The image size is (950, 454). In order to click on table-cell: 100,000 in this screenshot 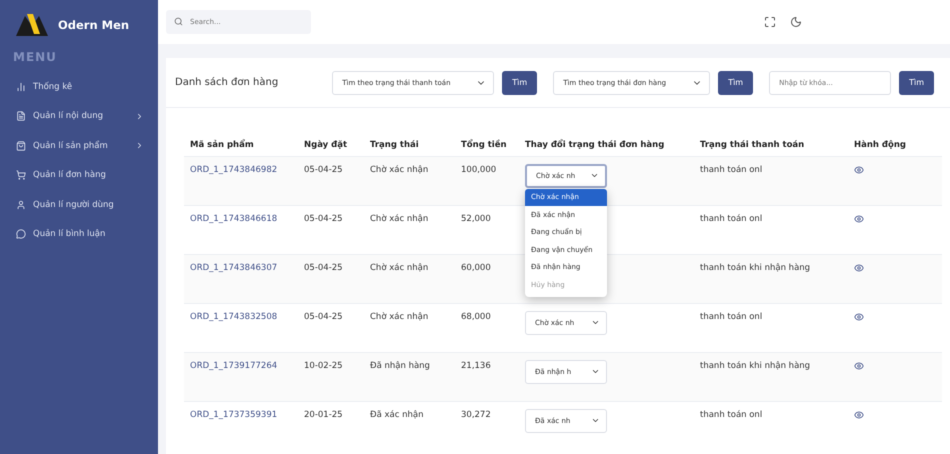, I will do `click(487, 180)`.